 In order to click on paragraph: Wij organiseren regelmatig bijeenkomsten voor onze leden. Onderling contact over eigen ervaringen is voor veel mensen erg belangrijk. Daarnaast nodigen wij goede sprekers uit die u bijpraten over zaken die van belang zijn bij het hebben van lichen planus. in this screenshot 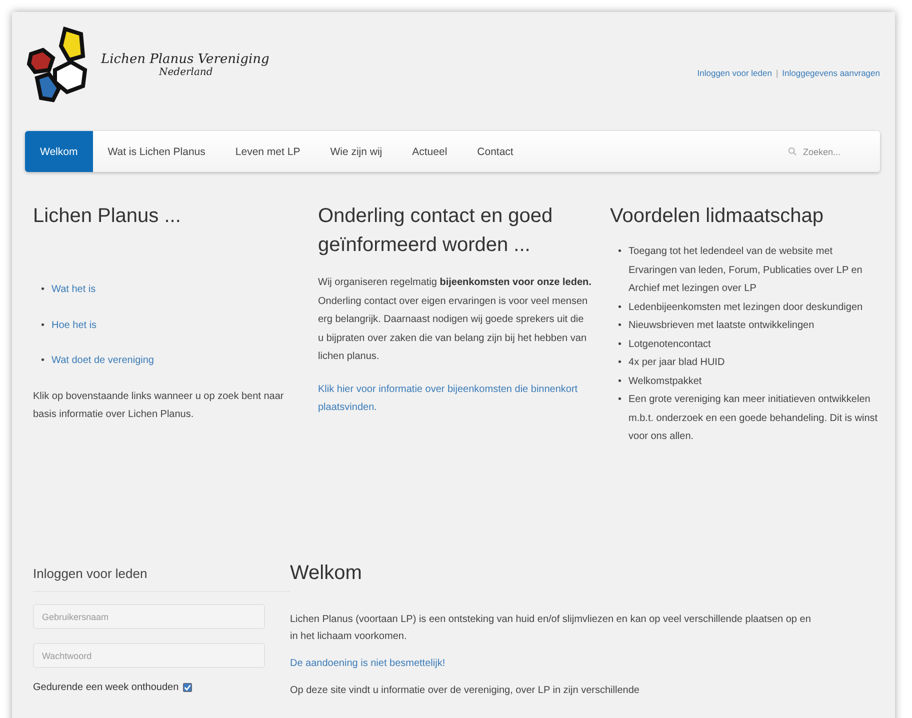, I will do `click(455, 320)`.